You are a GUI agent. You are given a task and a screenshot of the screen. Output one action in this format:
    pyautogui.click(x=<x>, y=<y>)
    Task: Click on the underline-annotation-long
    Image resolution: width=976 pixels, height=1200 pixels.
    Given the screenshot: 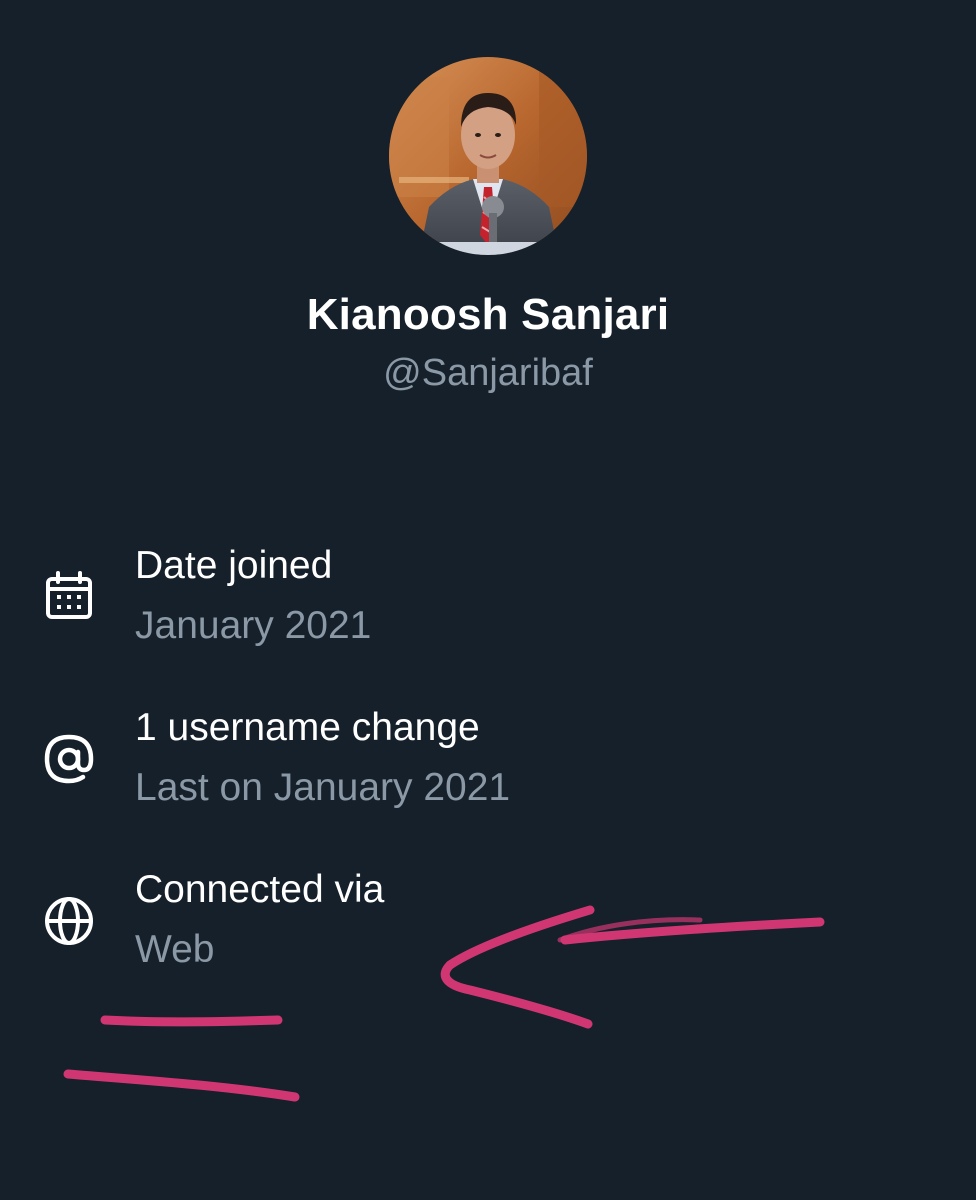 What is the action you would take?
    pyautogui.click(x=181, y=1085)
    